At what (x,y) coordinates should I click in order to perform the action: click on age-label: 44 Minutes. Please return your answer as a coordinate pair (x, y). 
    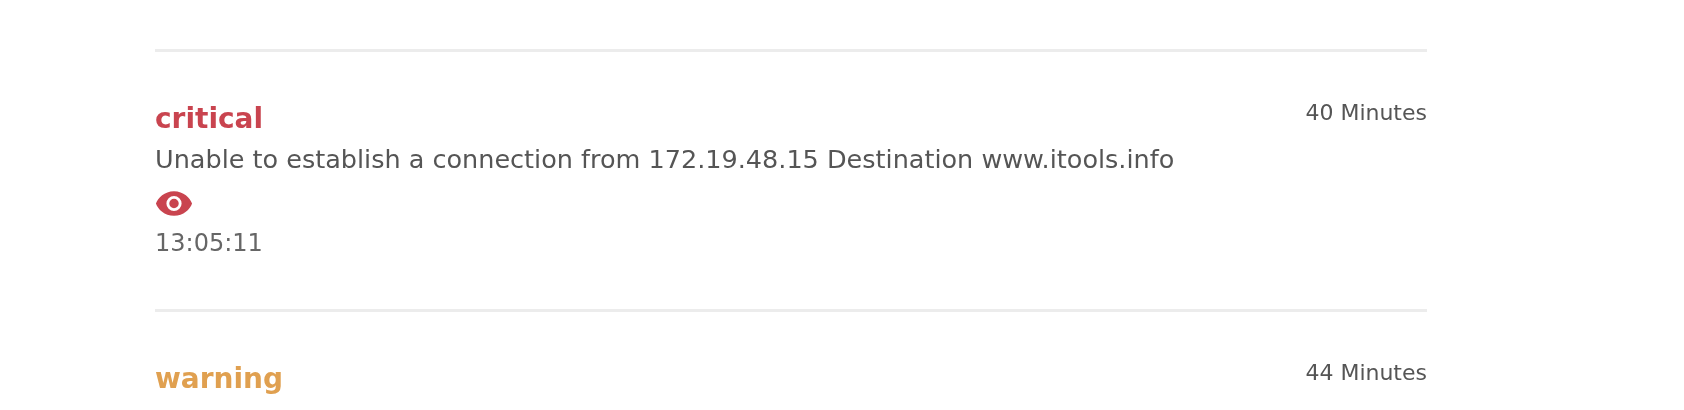
    Looking at the image, I should click on (1366, 373).